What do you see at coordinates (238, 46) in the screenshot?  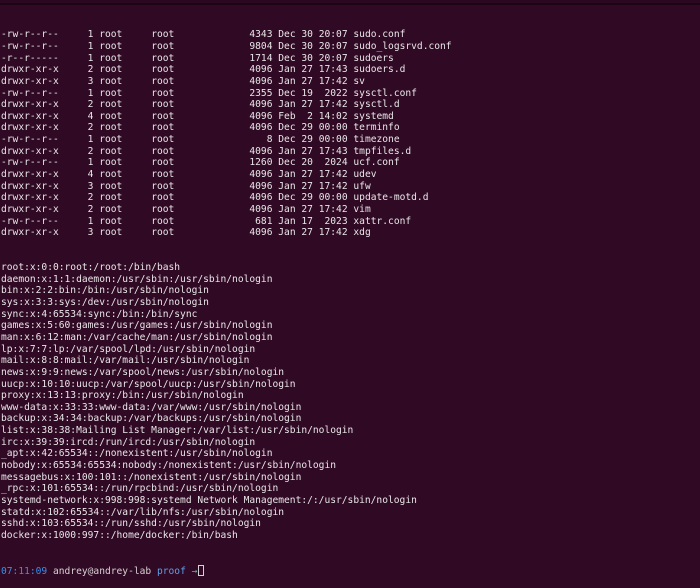 I see `ls-size: 9804` at bounding box center [238, 46].